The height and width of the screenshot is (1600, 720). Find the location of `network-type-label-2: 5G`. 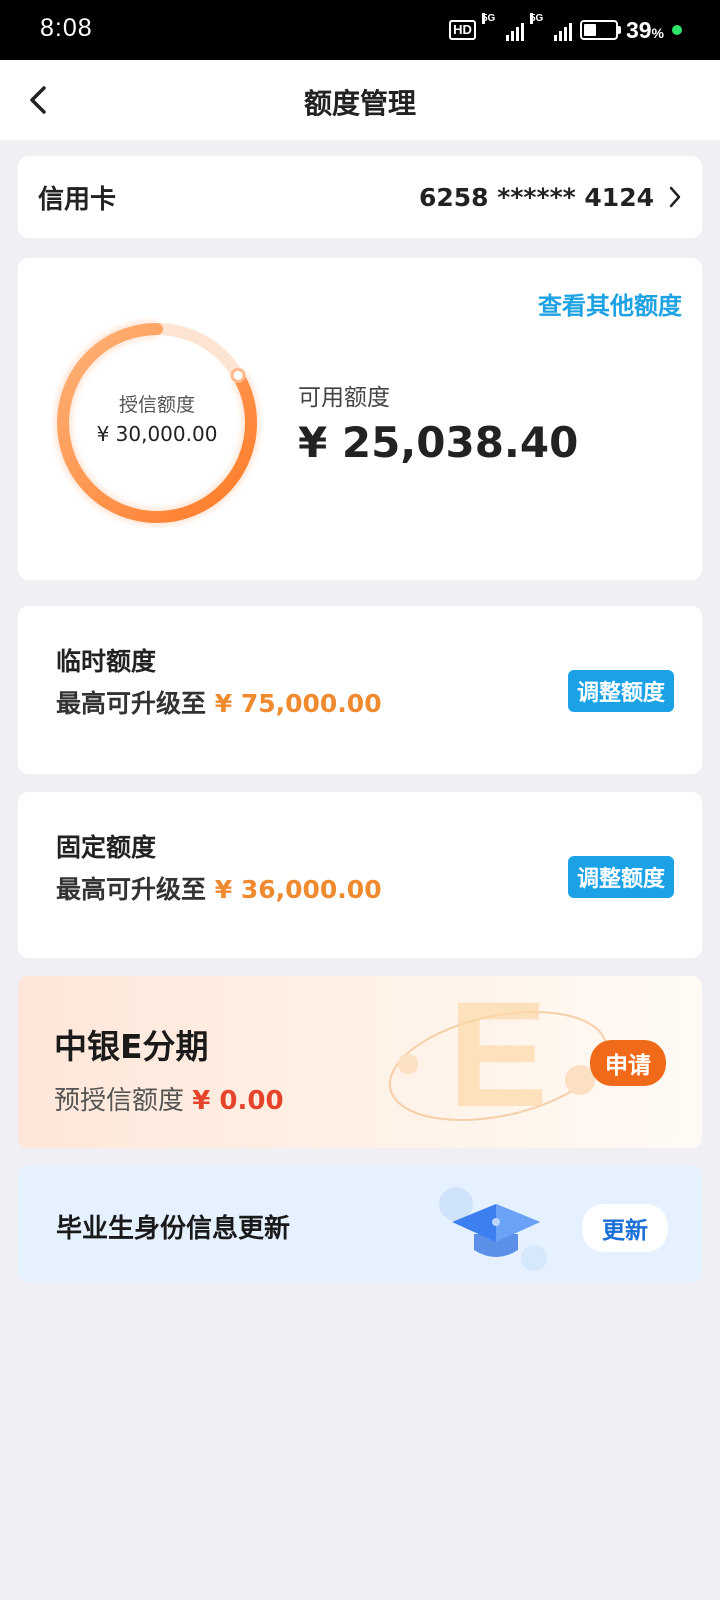

network-type-label-2: 5G is located at coordinates (536, 18).